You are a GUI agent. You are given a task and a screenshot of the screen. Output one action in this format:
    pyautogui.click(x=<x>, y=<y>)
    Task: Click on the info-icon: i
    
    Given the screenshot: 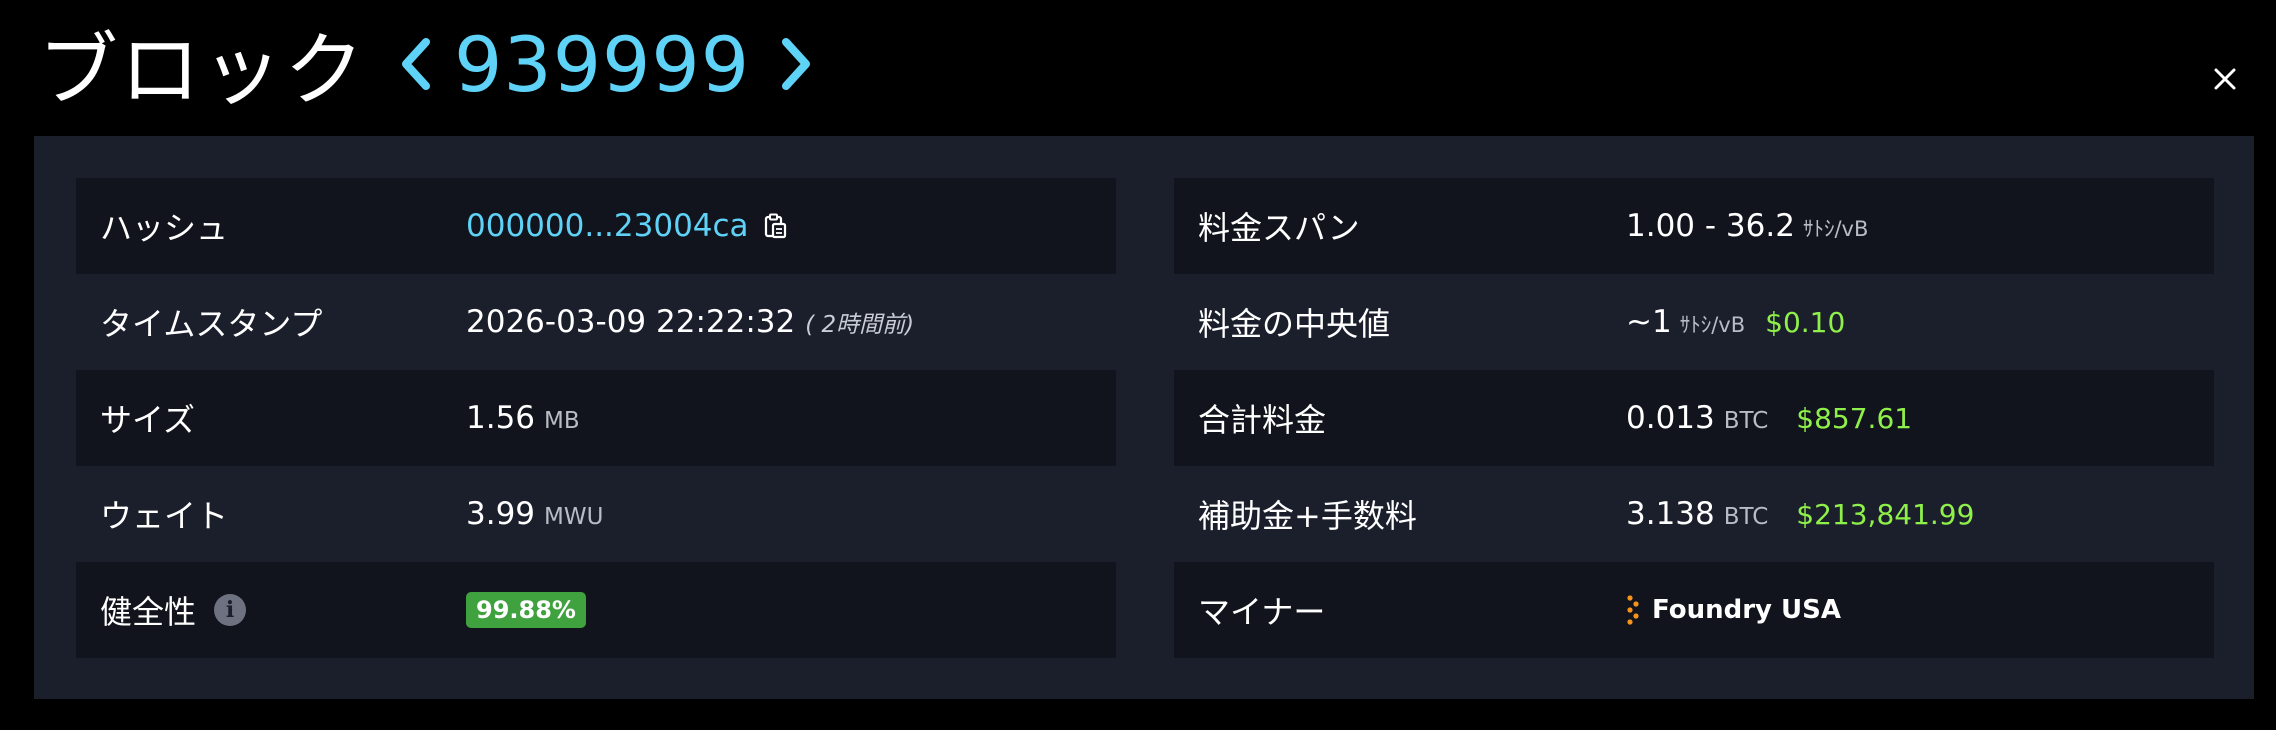 What is the action you would take?
    pyautogui.click(x=230, y=610)
    